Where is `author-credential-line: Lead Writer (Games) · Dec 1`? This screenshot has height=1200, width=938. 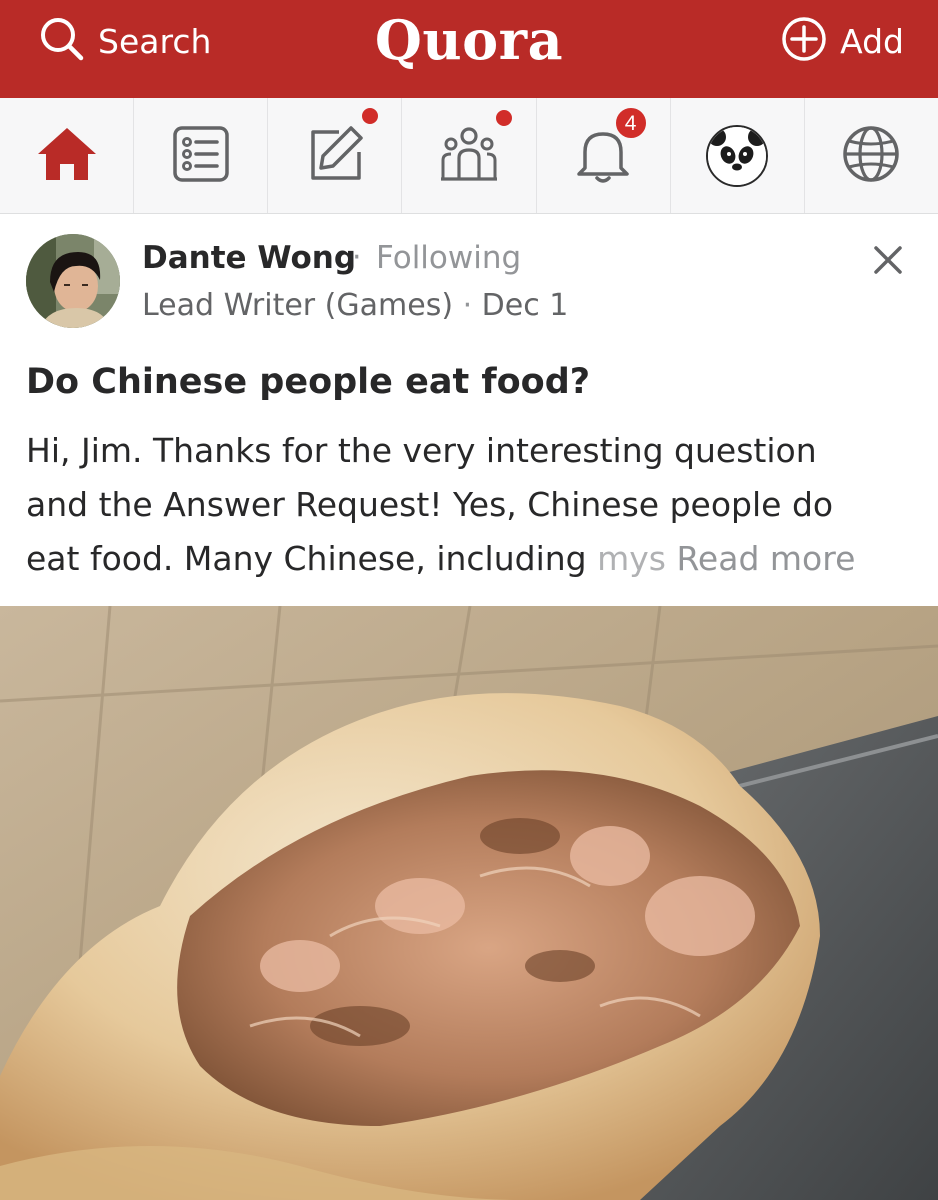 author-credential-line: Lead Writer (Games) · Dec 1 is located at coordinates (355, 305).